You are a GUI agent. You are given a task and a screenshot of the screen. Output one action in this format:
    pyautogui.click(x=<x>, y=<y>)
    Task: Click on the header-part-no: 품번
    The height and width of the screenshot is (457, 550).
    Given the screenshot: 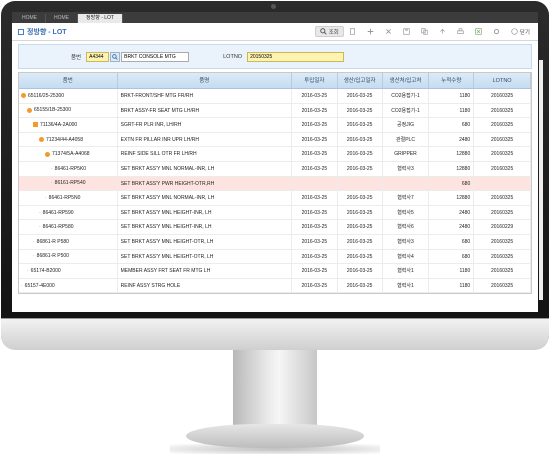 What is the action you would take?
    pyautogui.click(x=68, y=80)
    